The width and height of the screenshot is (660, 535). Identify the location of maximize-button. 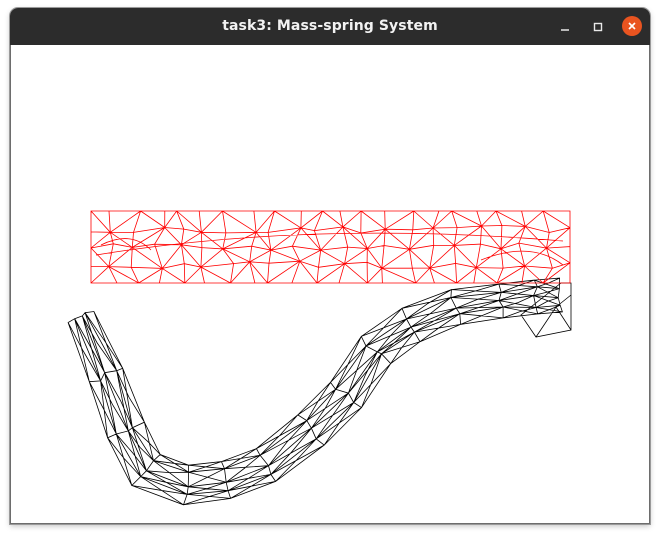
(598, 27).